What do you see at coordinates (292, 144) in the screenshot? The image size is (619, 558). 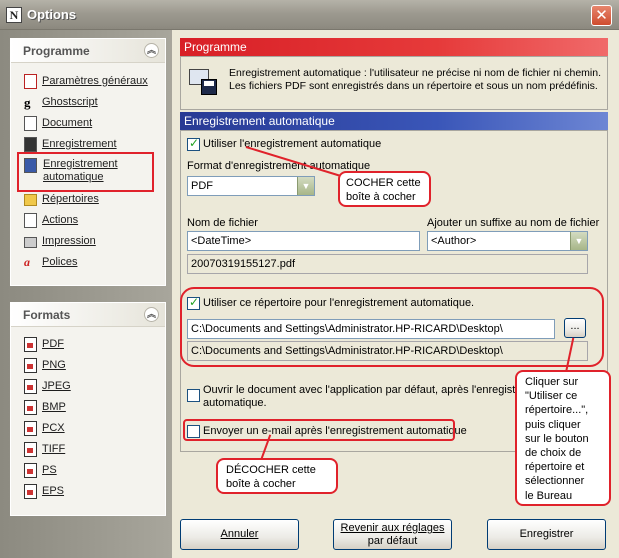 I see `use-autosave-label: Utiliser l'enregistrement automatique` at bounding box center [292, 144].